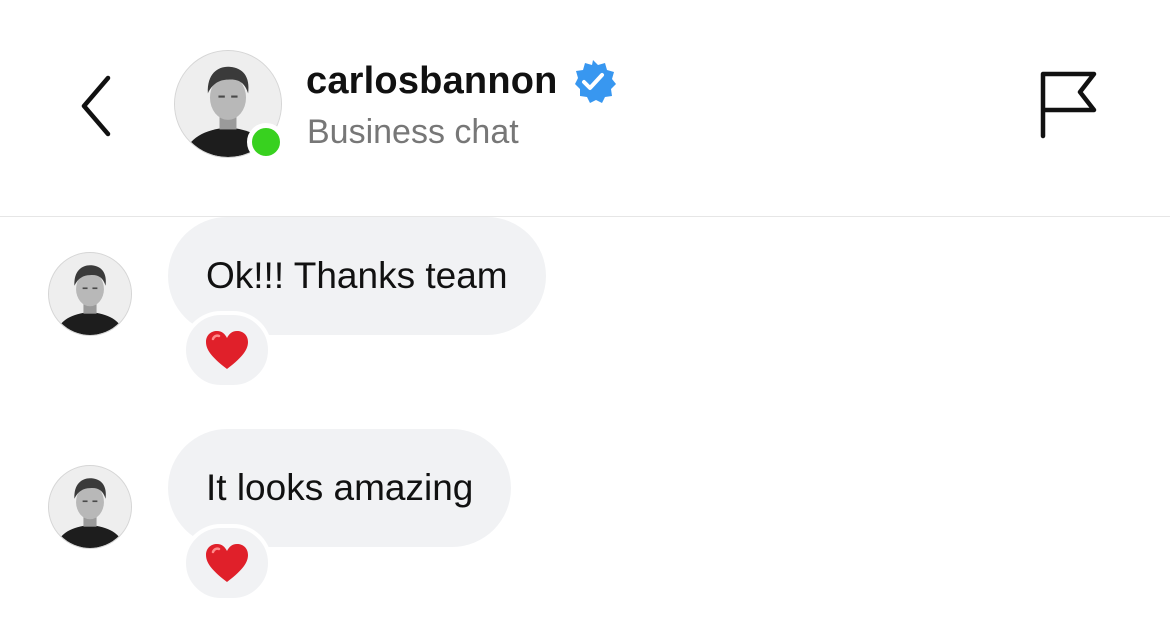 The image size is (1170, 620). I want to click on chevron-left-icon, so click(96, 106).